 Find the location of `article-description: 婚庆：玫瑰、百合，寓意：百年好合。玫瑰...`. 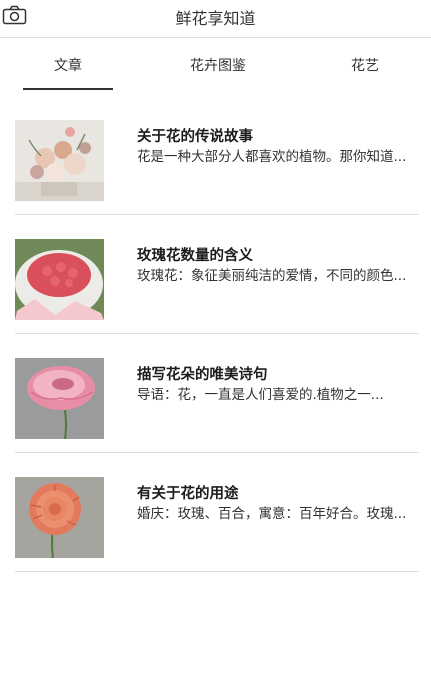

article-description: 婚庆：玫瑰、百合，寓意：百年好合。玫瑰... is located at coordinates (272, 514).